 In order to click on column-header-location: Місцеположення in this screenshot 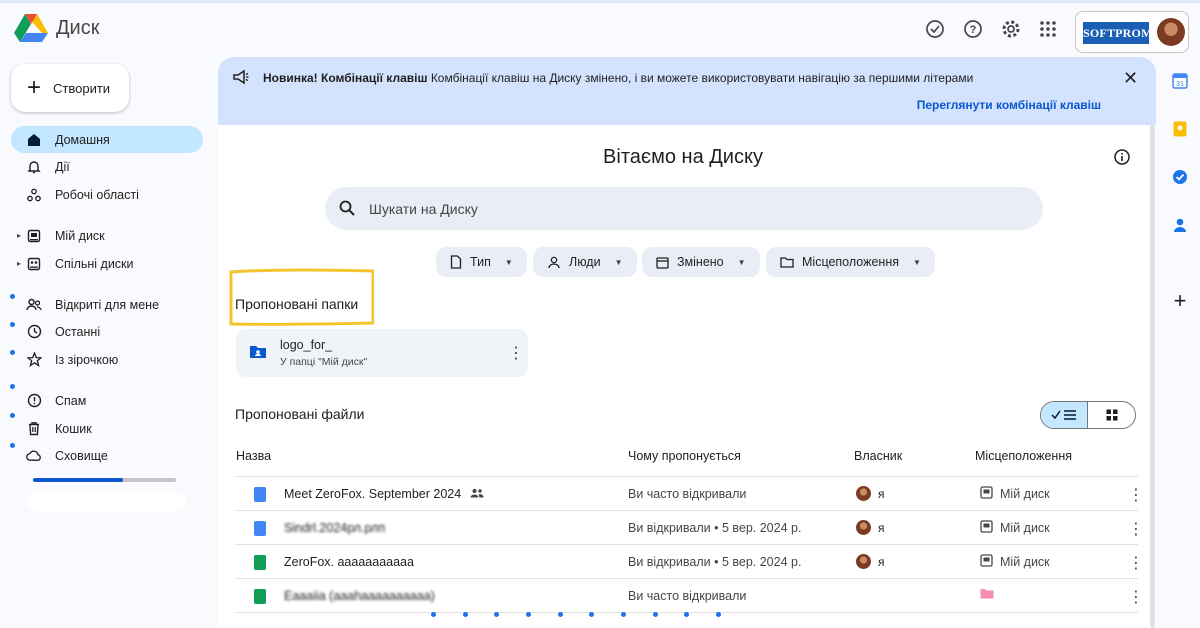, I will do `click(1023, 456)`.